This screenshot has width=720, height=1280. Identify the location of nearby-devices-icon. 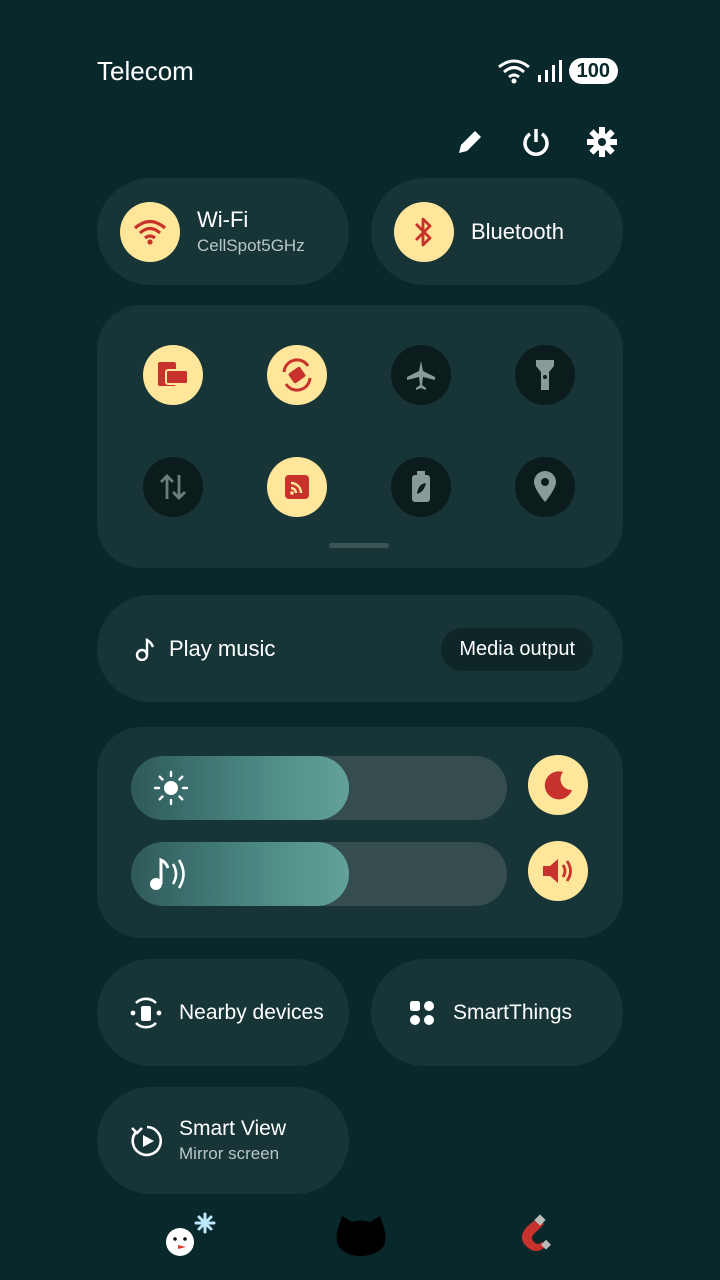
(146, 1012).